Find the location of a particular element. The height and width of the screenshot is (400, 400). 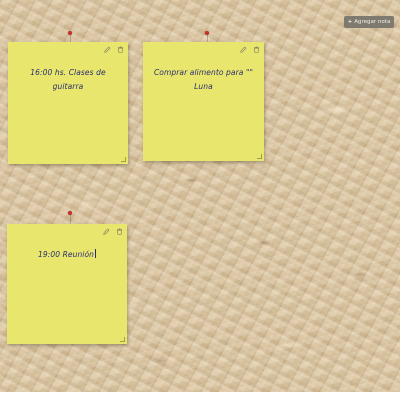

sticky-note: Comprar alimento para "" Luna is located at coordinates (203, 101).